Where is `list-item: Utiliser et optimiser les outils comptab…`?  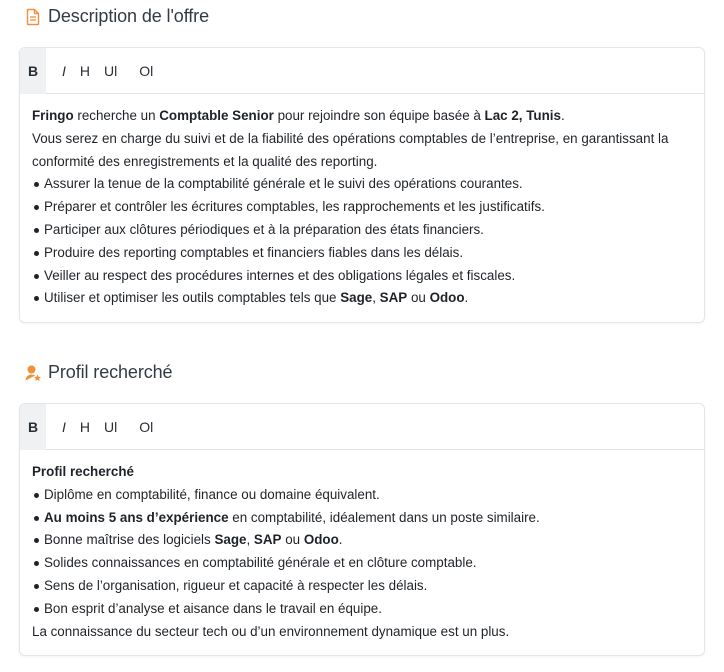
list-item: Utiliser et optimiser les outils comptab… is located at coordinates (362, 298).